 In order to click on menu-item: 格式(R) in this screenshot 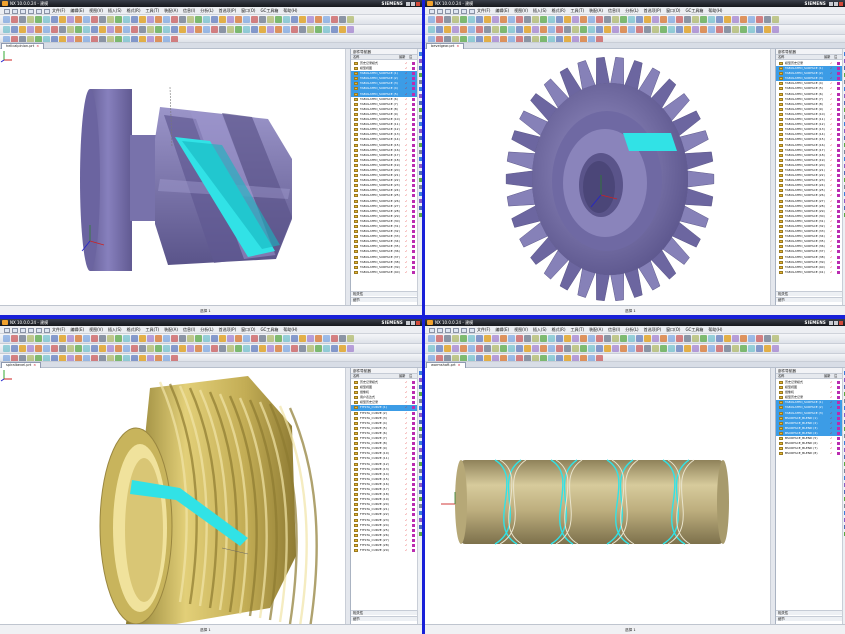, I will do `click(559, 10)`.